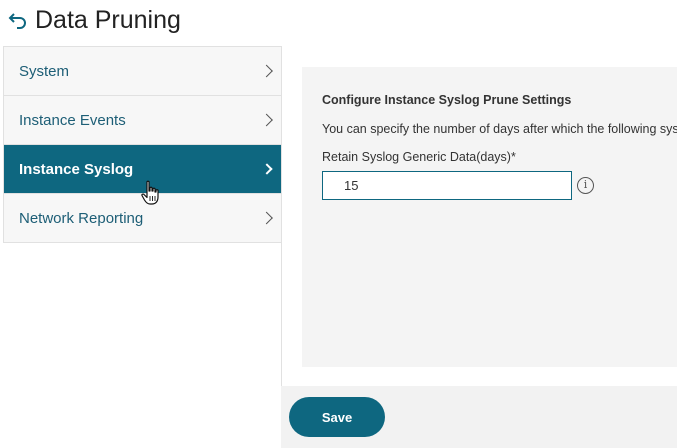 This screenshot has height=448, width=677. I want to click on info-icon: i, so click(585, 185).